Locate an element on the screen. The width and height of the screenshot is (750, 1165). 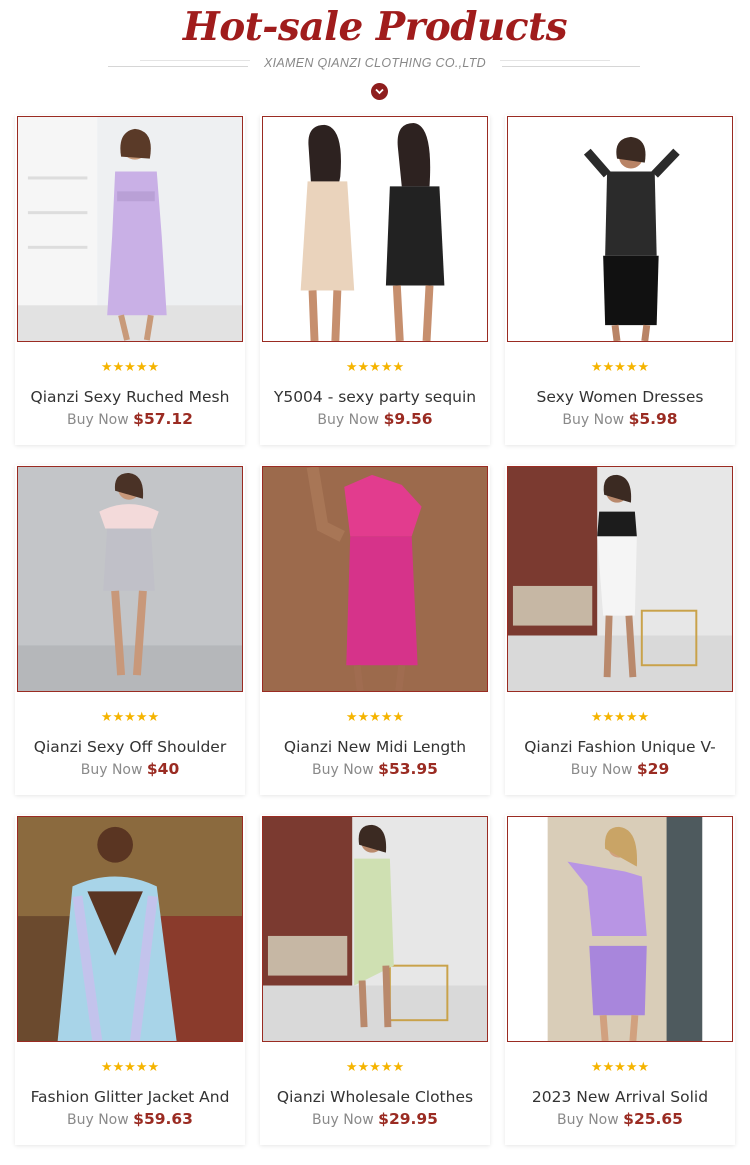
product-price: $57.12 is located at coordinates (163, 419).